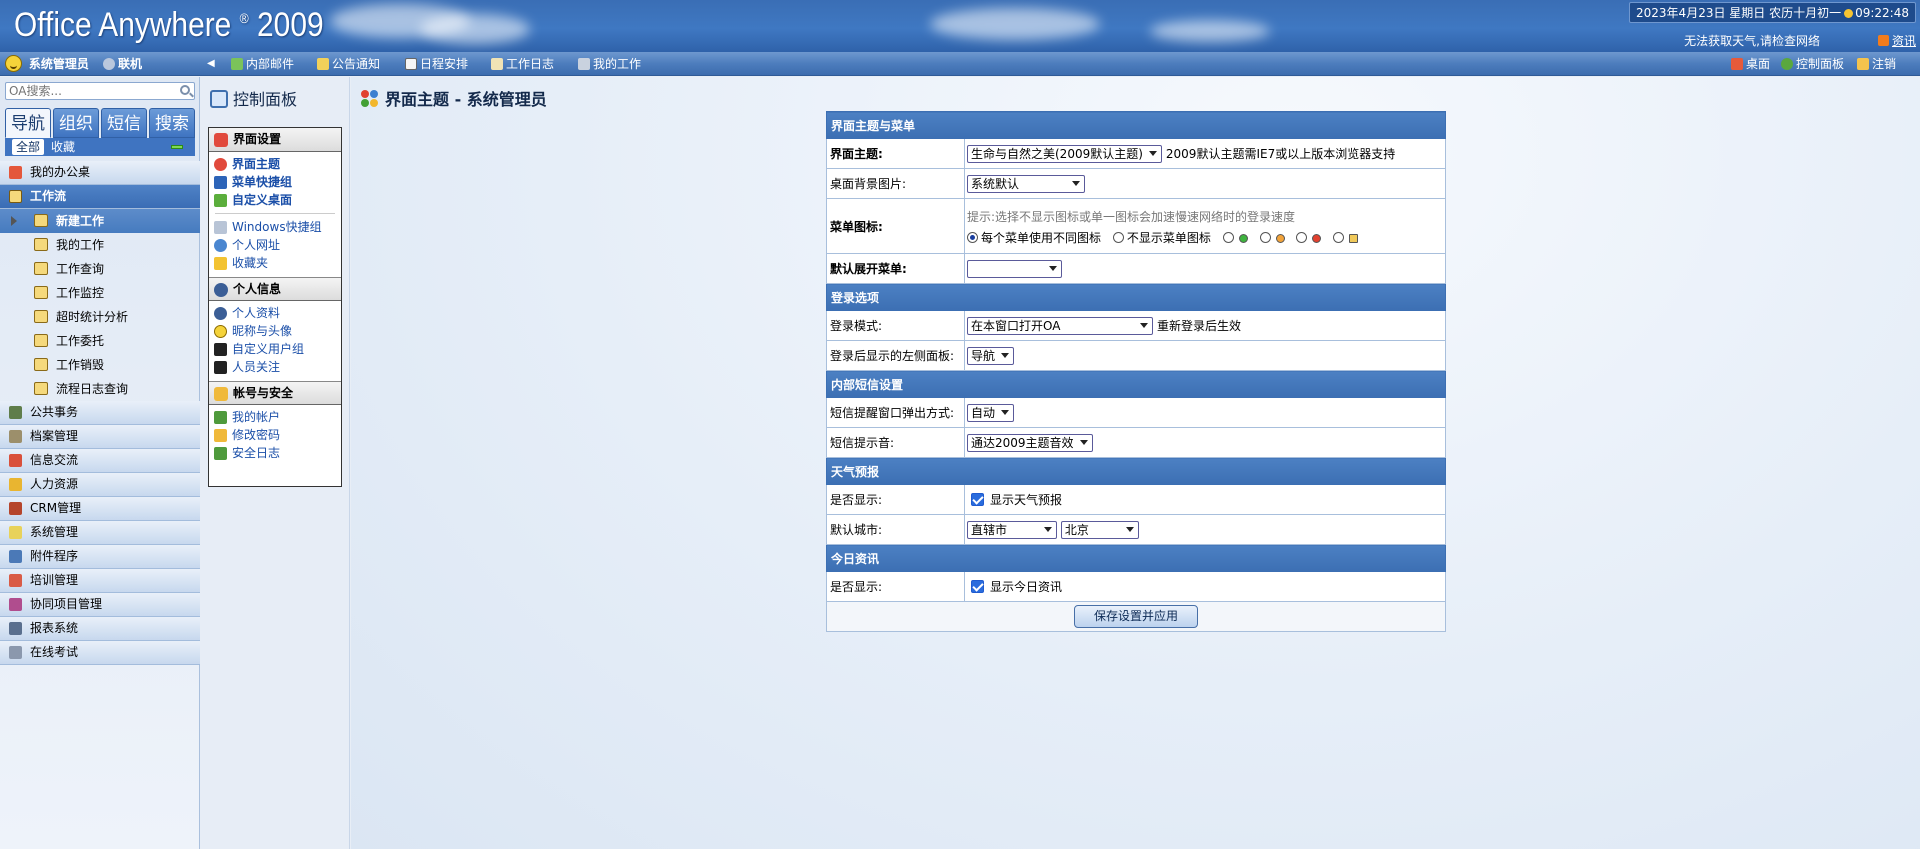  I want to click on app-name: Office Anywhere, so click(123, 25).